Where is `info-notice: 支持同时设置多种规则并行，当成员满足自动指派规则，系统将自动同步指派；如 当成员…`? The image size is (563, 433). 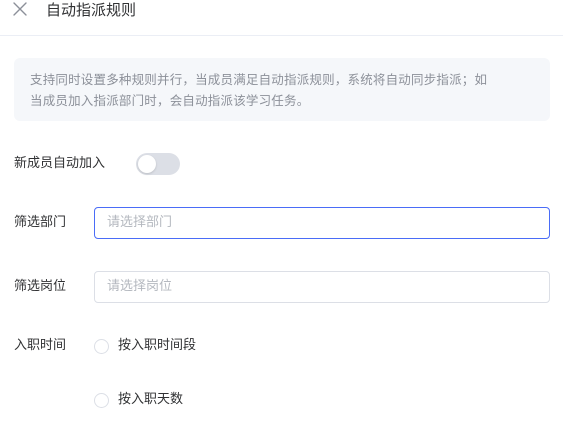
info-notice: 支持同时设置多种规则并行，当成员满足自动指派规则，系统将自动同步指派；如 当成员… is located at coordinates (282, 89).